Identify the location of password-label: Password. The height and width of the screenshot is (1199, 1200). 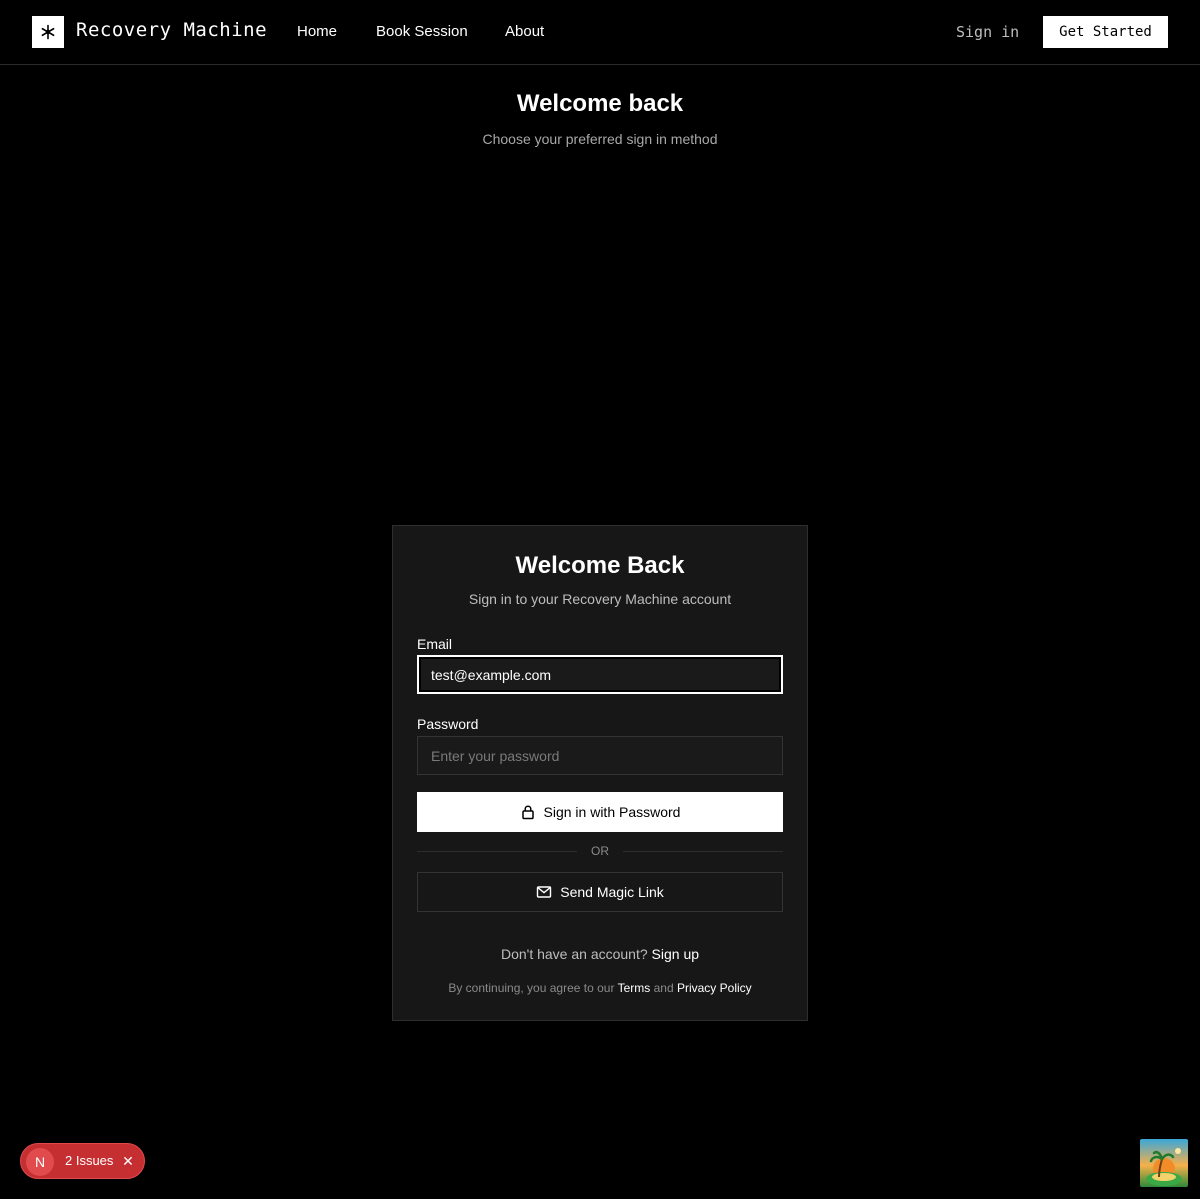
(448, 724).